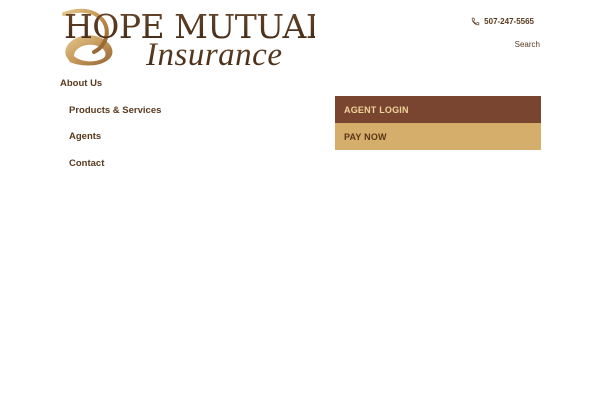 This screenshot has height=400, width=600. What do you see at coordinates (438, 136) in the screenshot?
I see `pay-now-button: PAY NOW` at bounding box center [438, 136].